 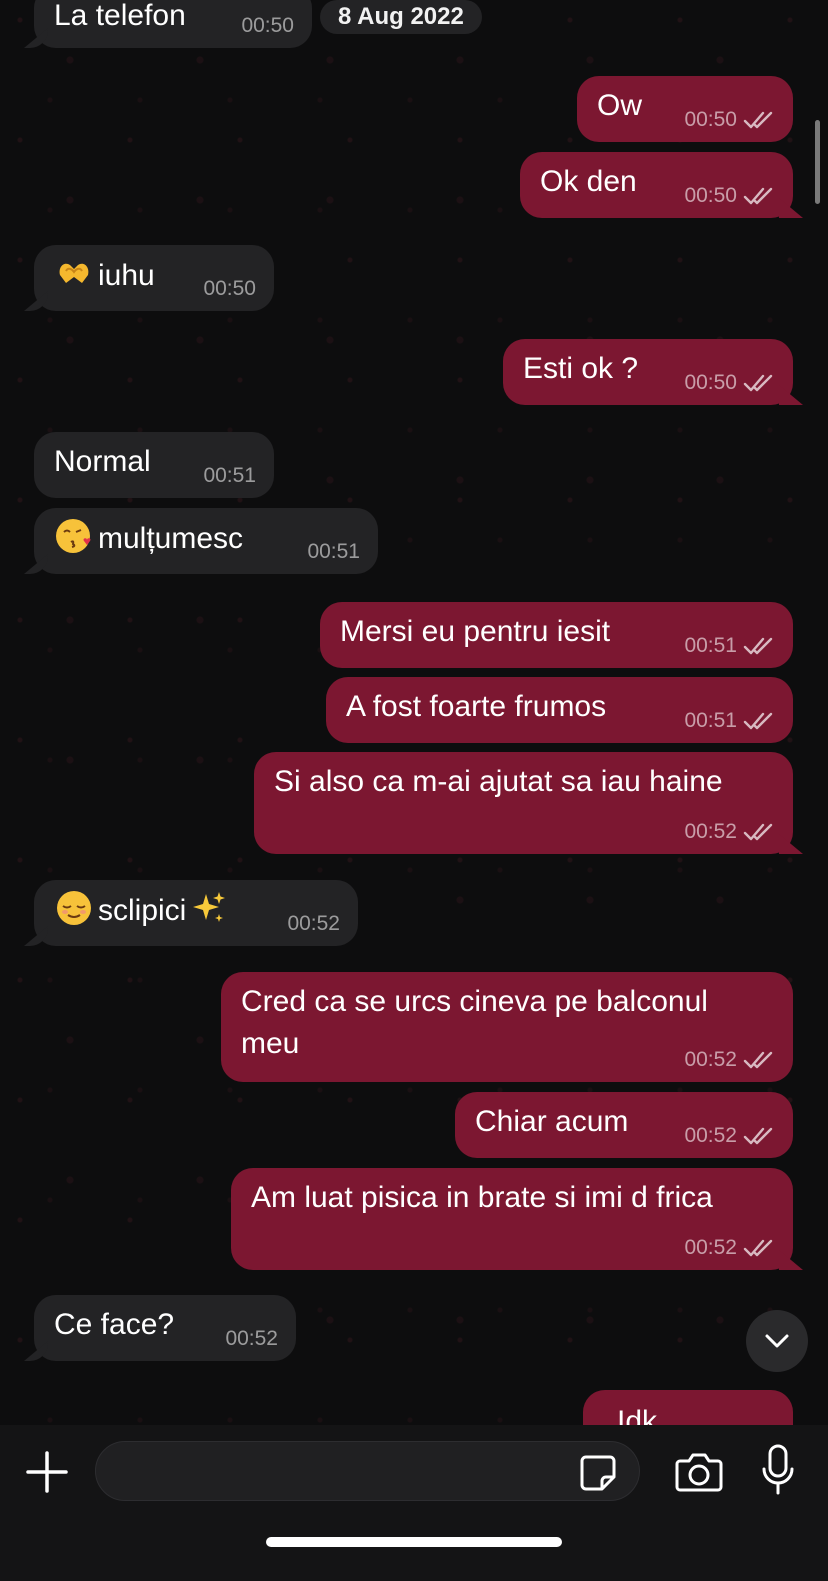 I want to click on message-text: Ow, so click(x=619, y=105).